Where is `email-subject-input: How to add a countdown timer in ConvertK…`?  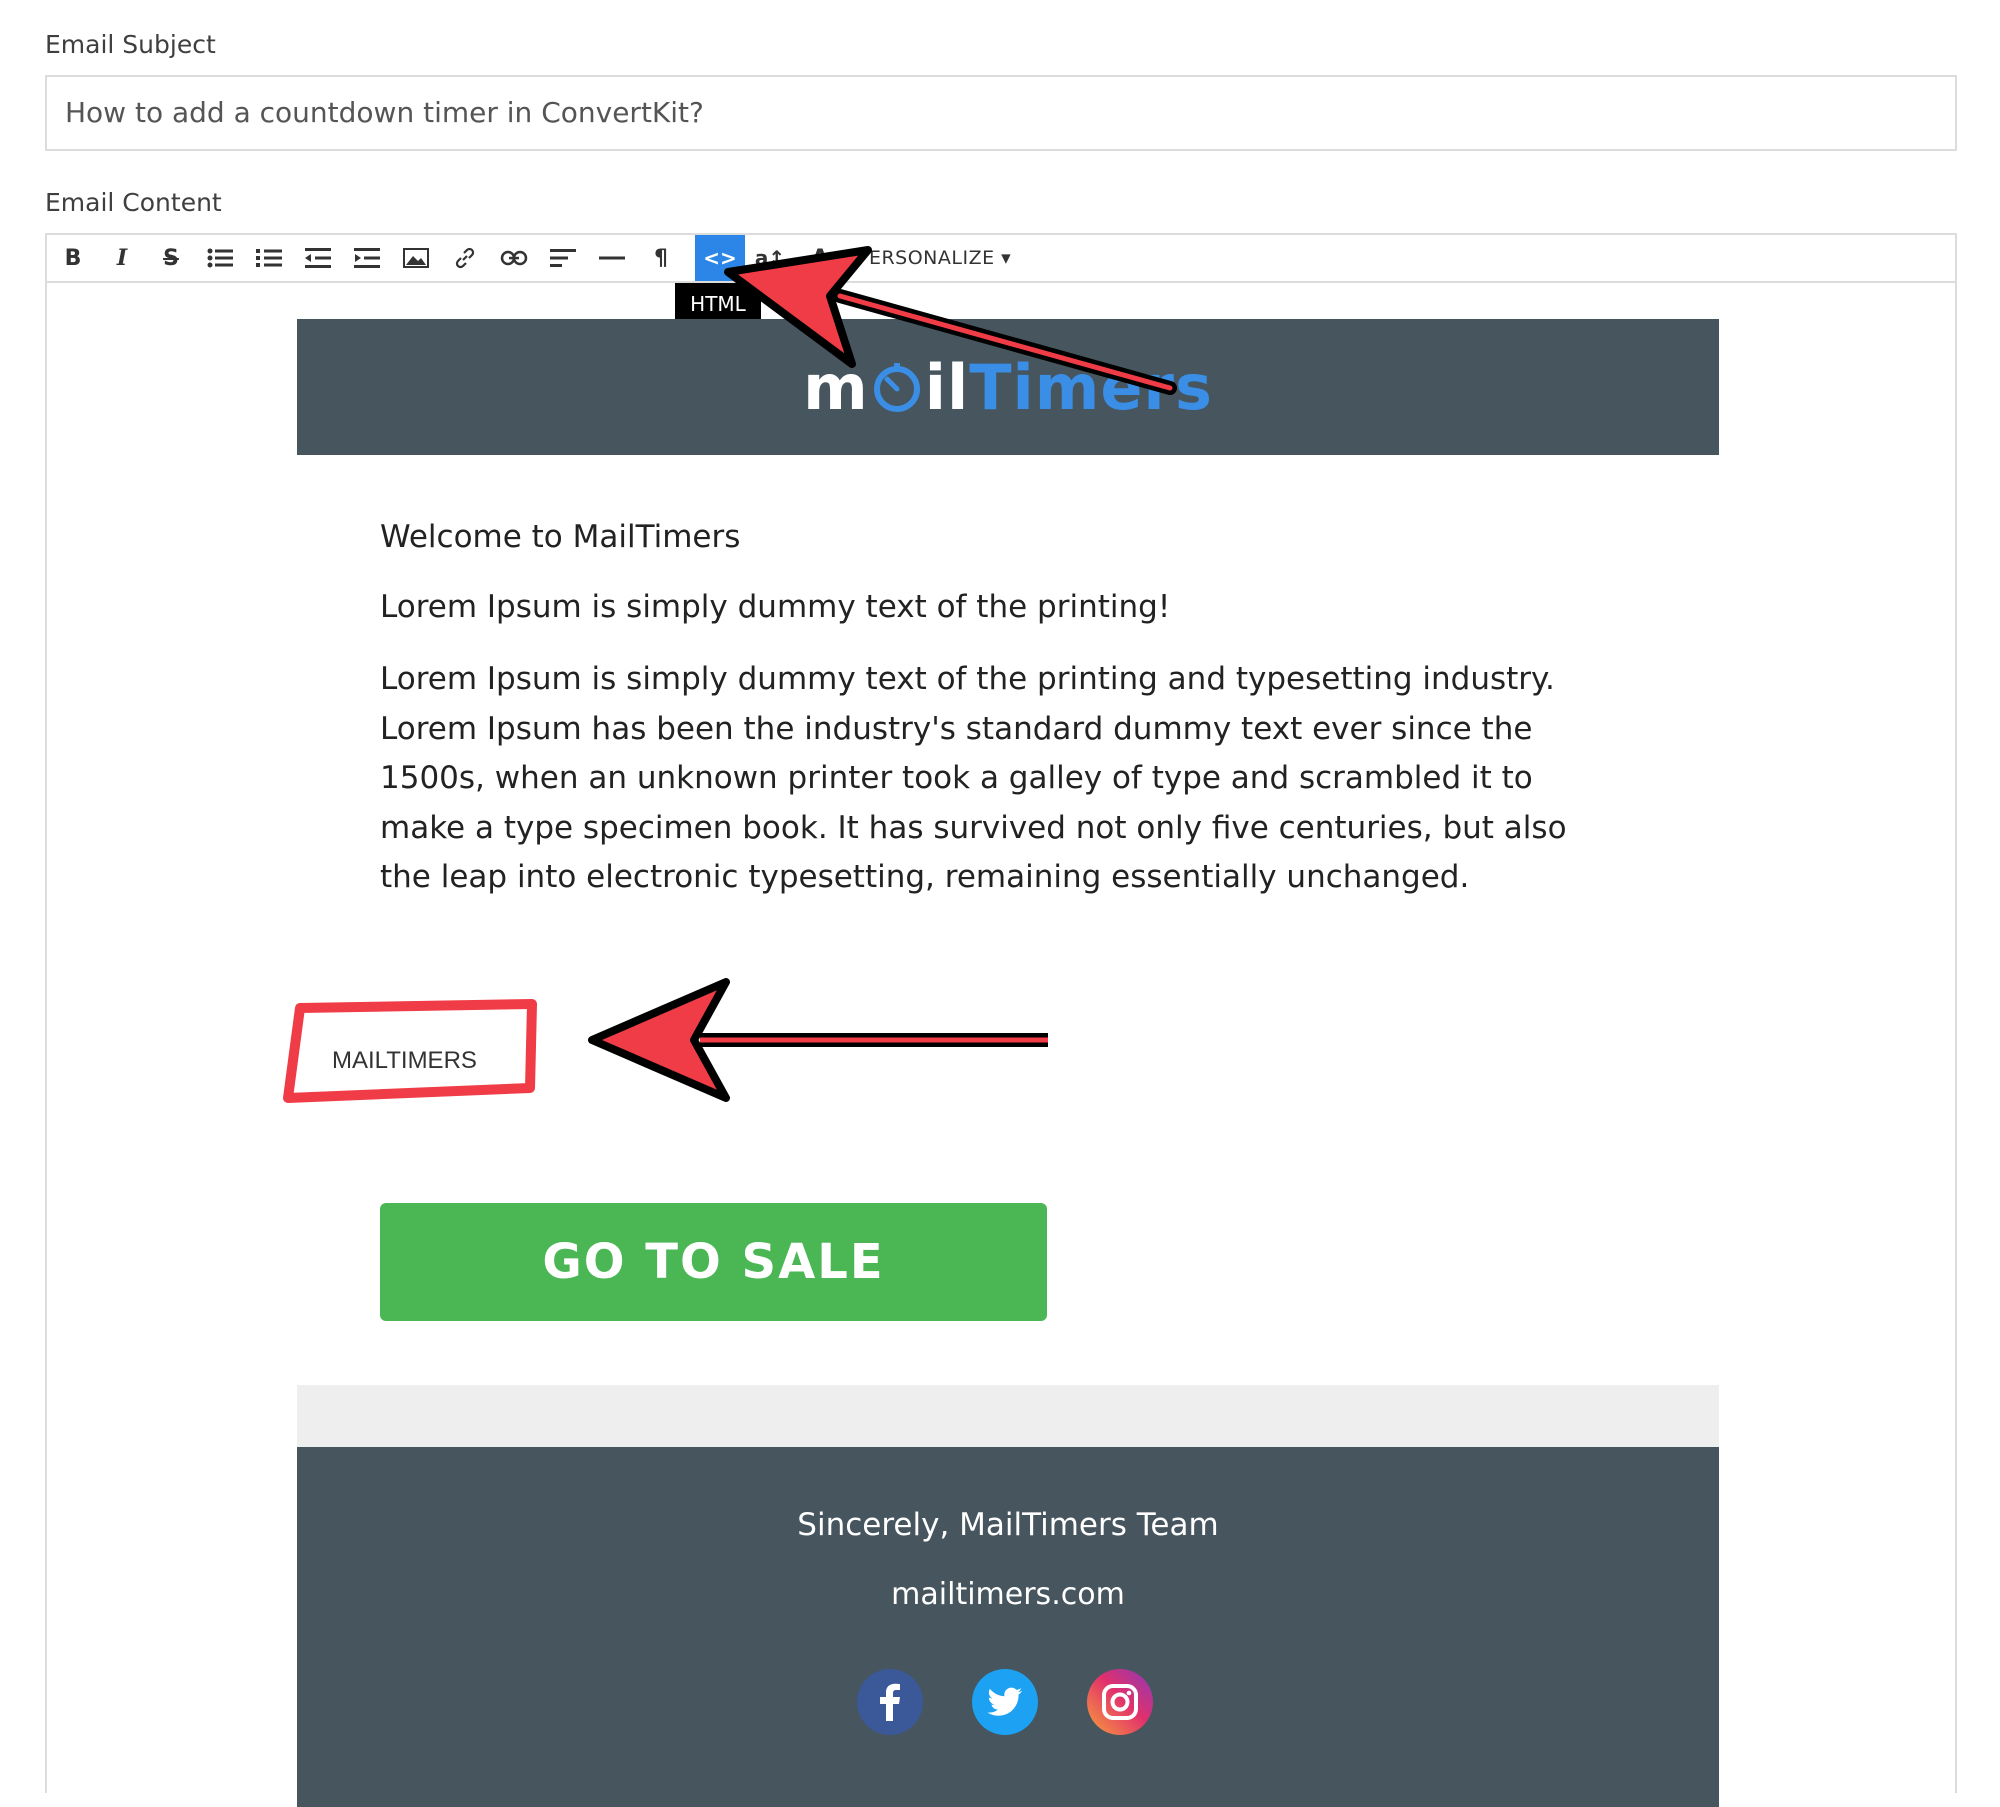
email-subject-input: How to add a countdown timer in ConvertK… is located at coordinates (1001, 113).